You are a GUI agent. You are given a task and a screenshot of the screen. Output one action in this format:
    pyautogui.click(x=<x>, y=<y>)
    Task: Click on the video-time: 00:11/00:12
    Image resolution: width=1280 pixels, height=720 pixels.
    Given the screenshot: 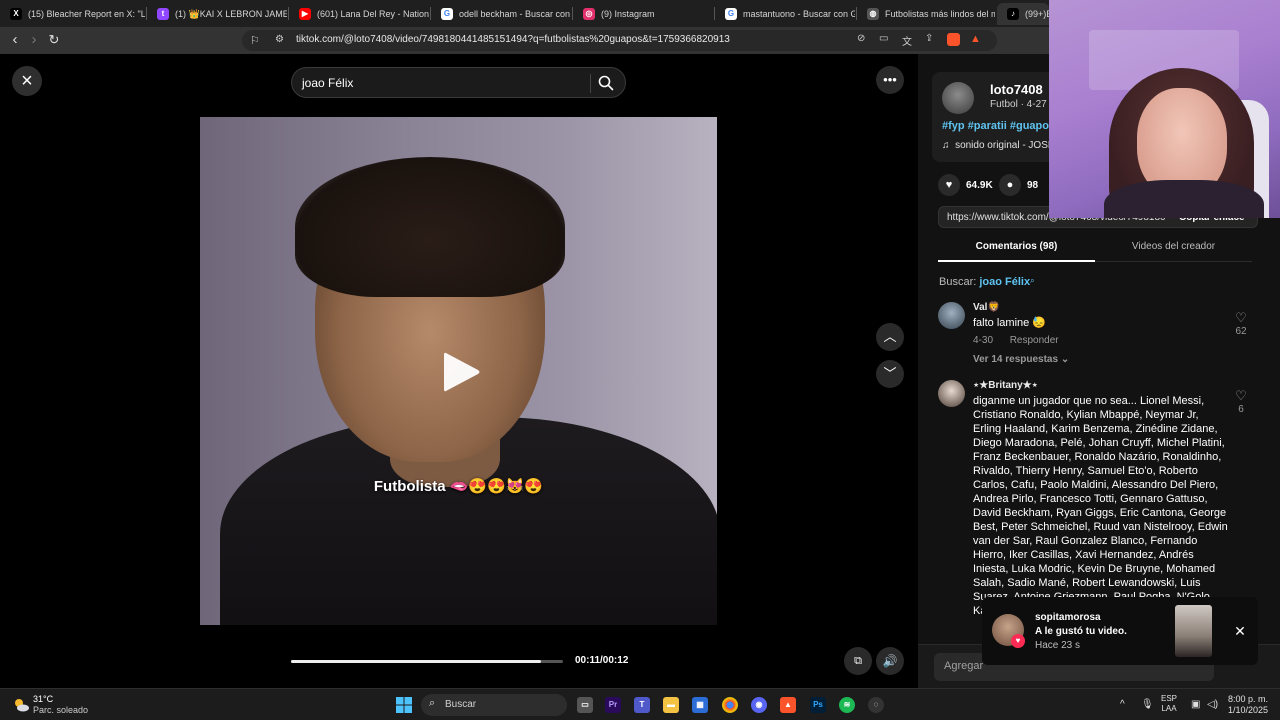 What is the action you would take?
    pyautogui.click(x=602, y=660)
    